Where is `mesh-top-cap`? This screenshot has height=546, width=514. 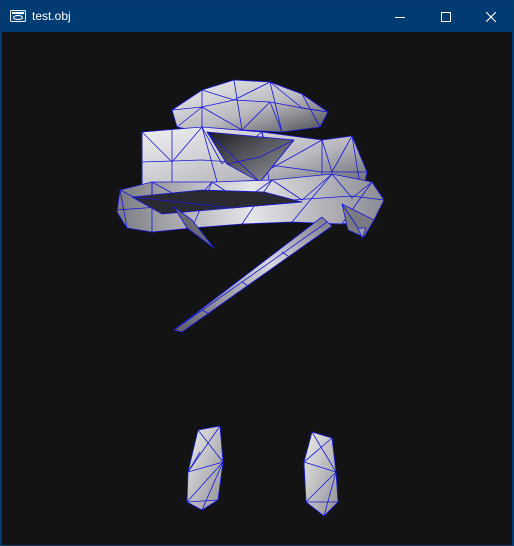 mesh-top-cap is located at coordinates (250, 106).